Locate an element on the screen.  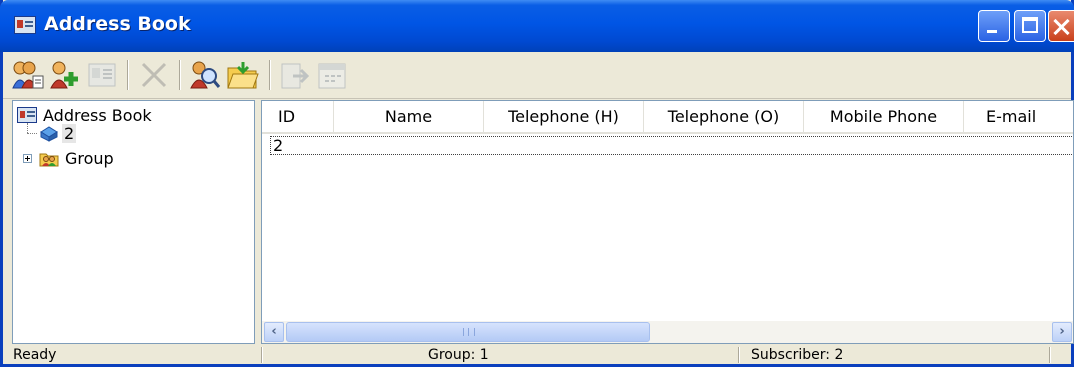
open-folder-icon is located at coordinates (242, 75).